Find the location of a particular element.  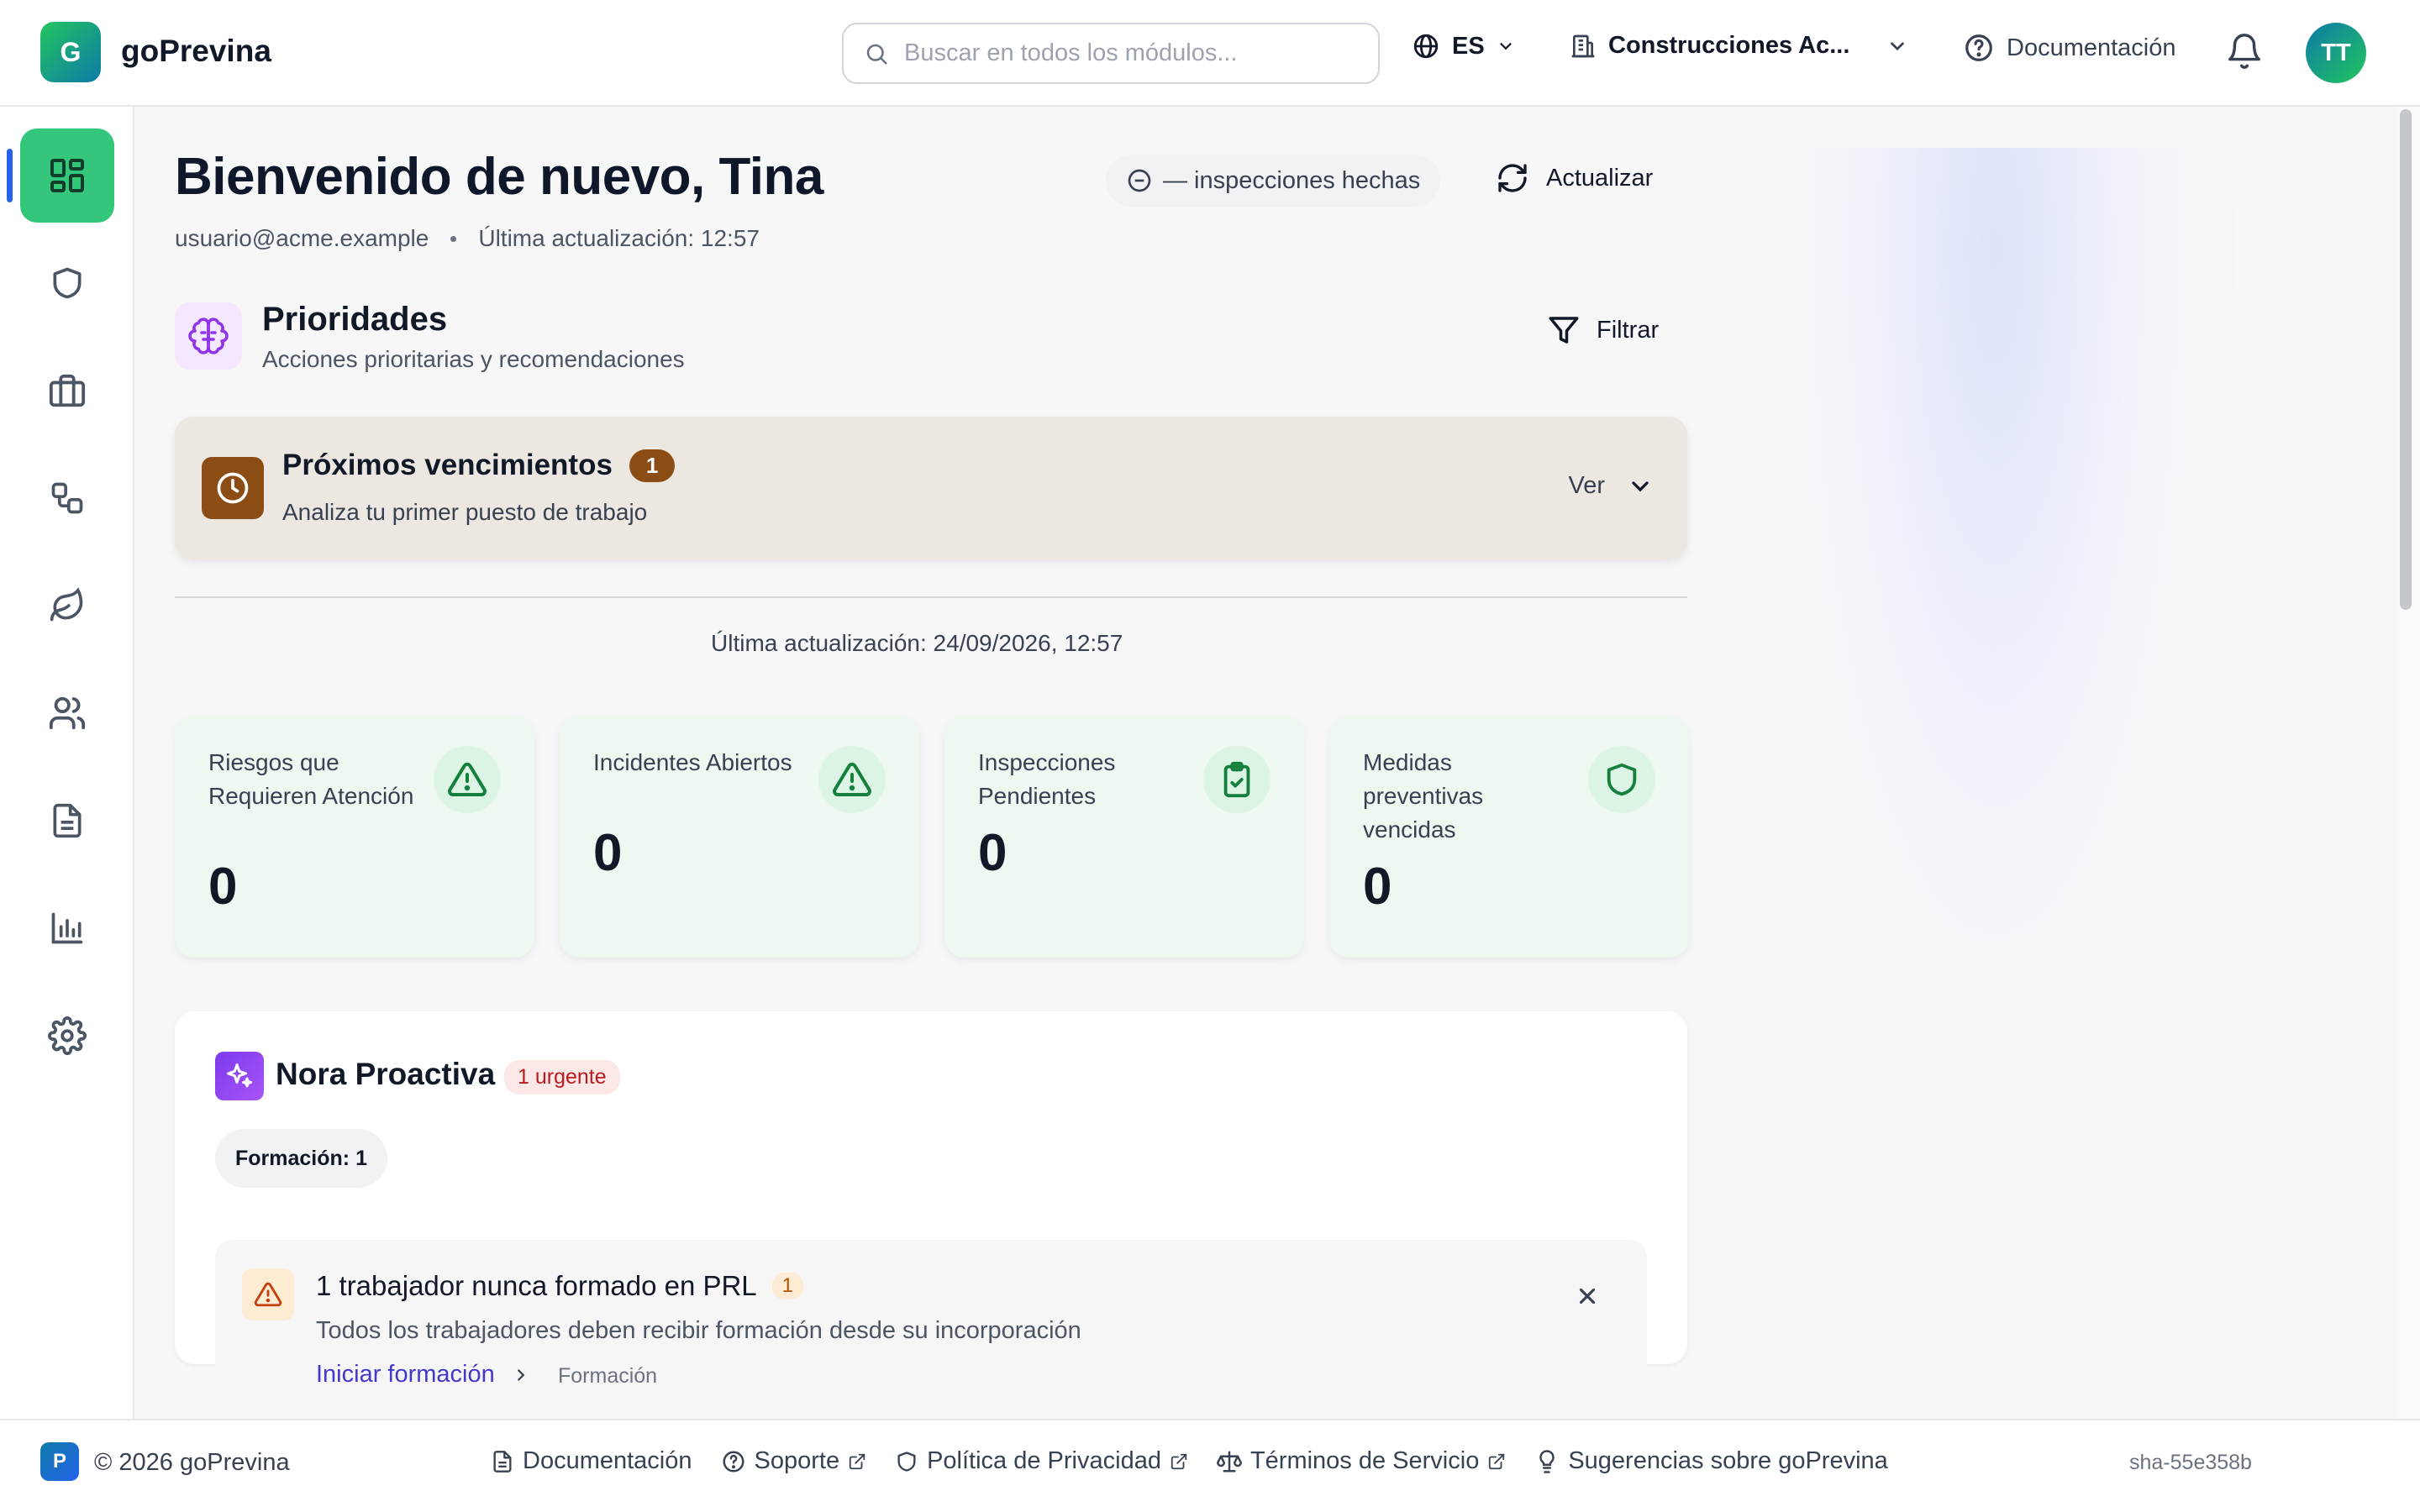

stat-label: Medidas preventivas vencidas is located at coordinates (1423, 796).